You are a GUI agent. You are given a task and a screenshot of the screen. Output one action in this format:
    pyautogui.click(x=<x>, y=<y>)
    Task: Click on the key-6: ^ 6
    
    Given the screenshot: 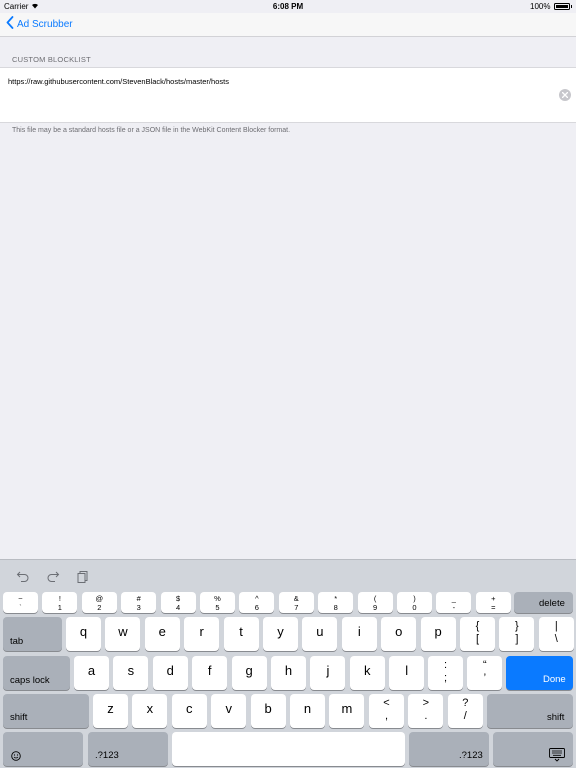 What is the action you would take?
    pyautogui.click(x=257, y=602)
    